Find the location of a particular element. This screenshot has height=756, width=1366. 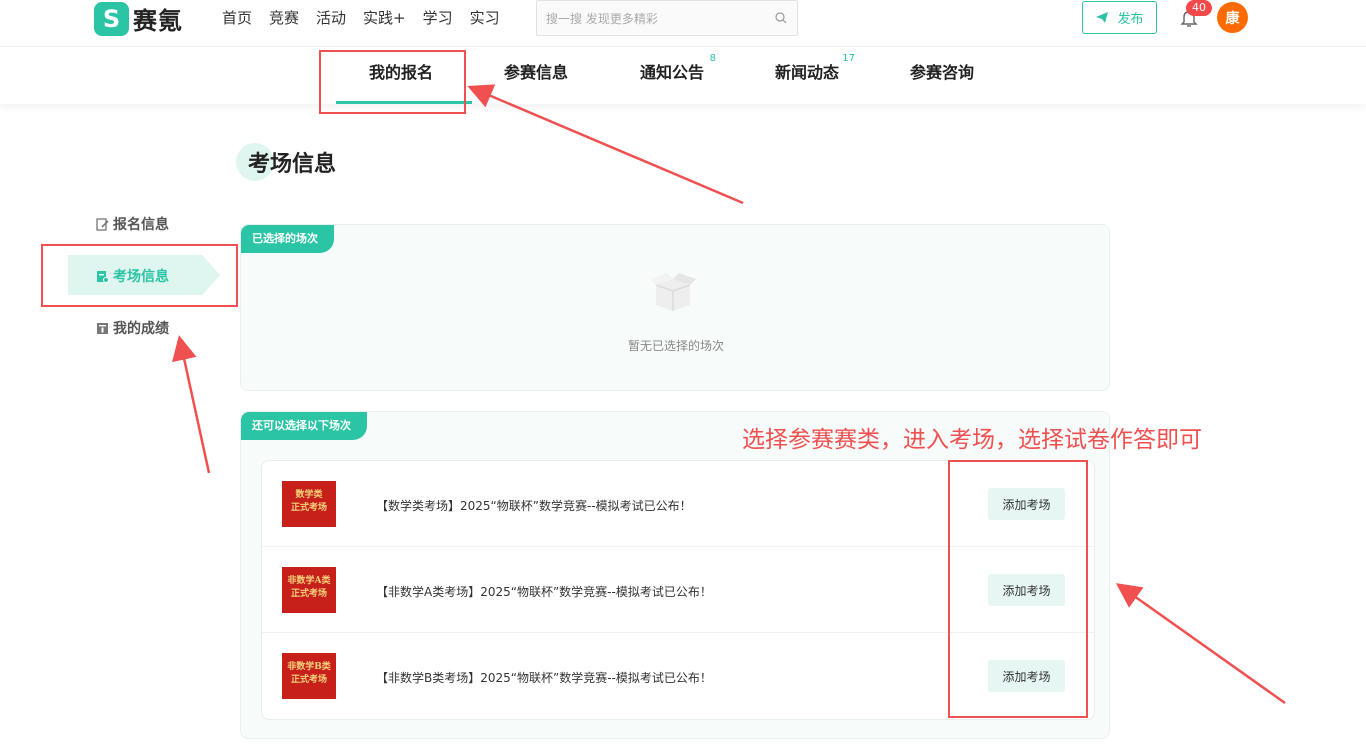

publish-button: 发布 is located at coordinates (1119, 17).